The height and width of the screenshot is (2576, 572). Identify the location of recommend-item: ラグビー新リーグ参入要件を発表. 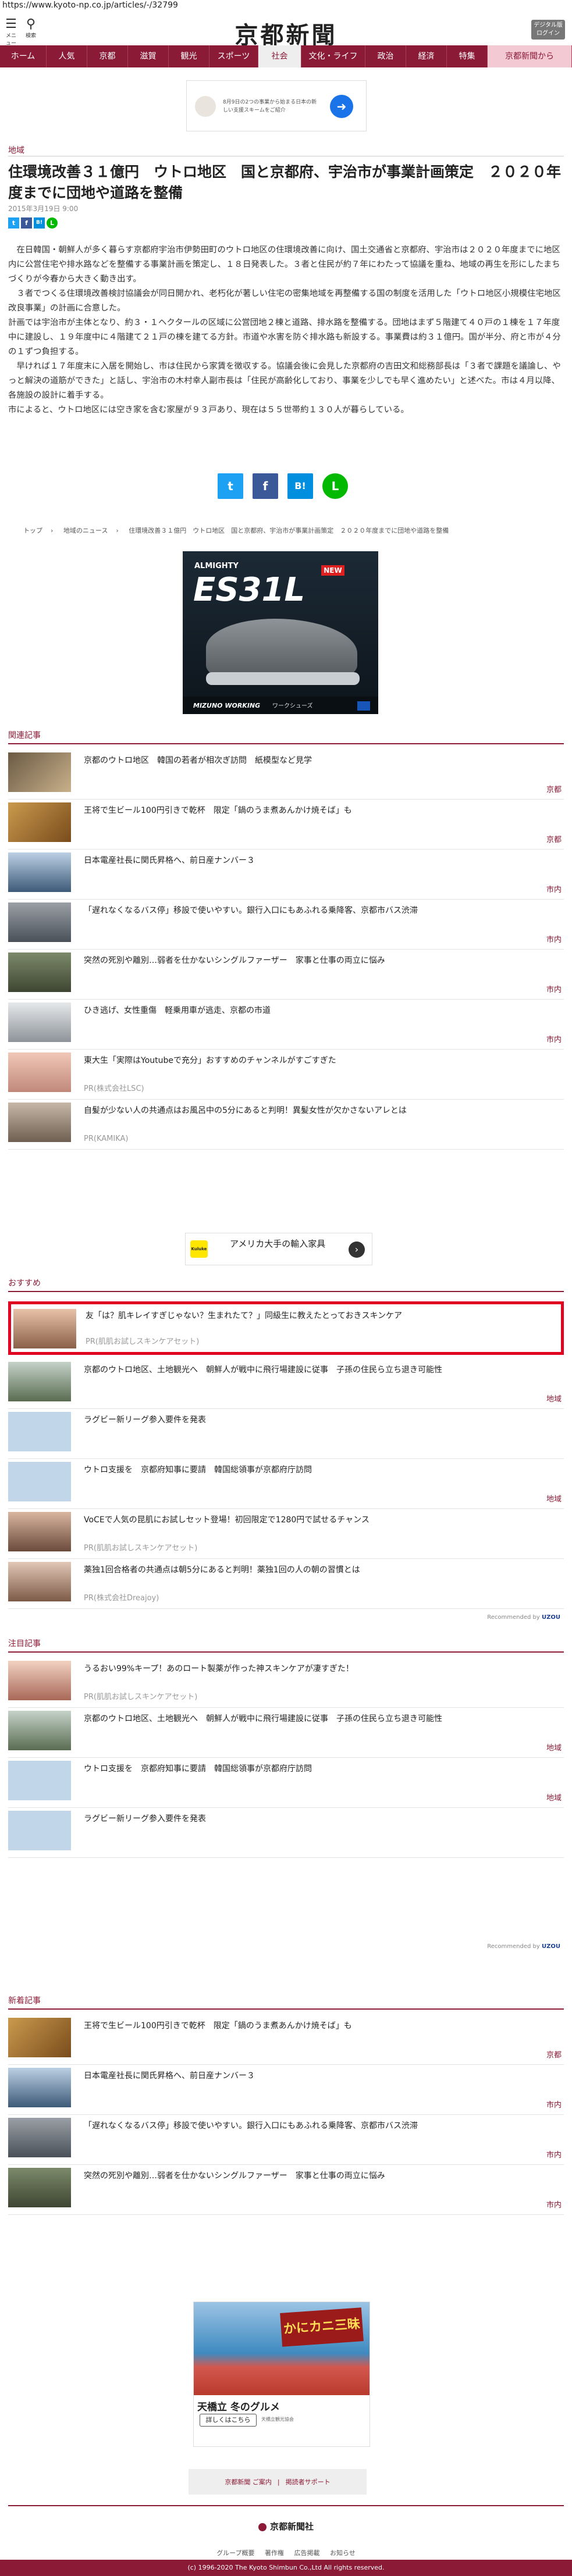
(286, 1433).